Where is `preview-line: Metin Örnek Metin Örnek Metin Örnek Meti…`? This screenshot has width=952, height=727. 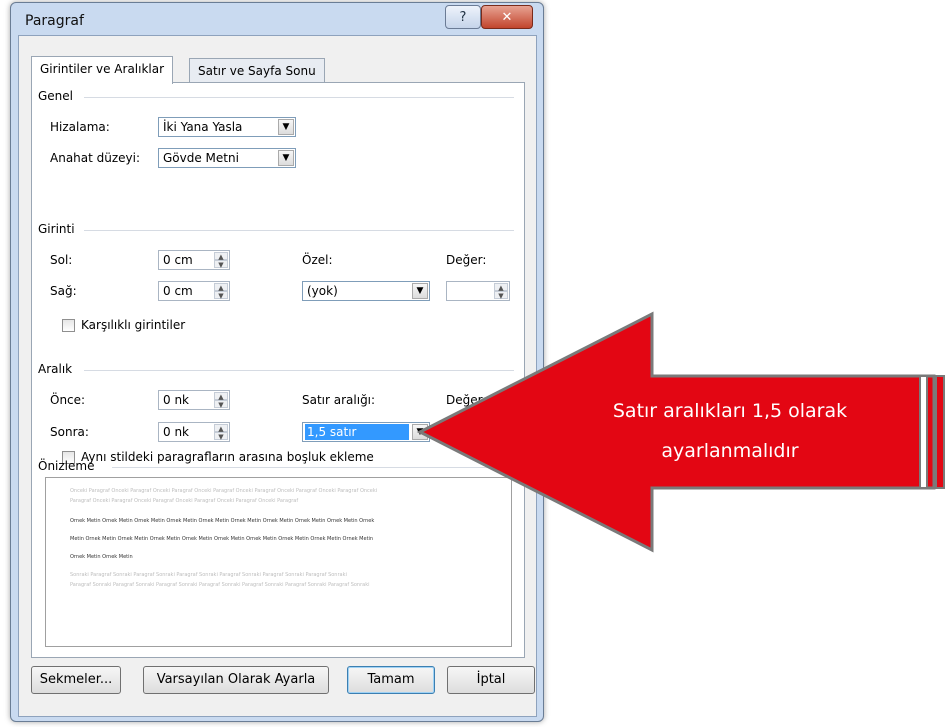 preview-line: Metin Örnek Metin Örnek Metin Örnek Meti… is located at coordinates (222, 539).